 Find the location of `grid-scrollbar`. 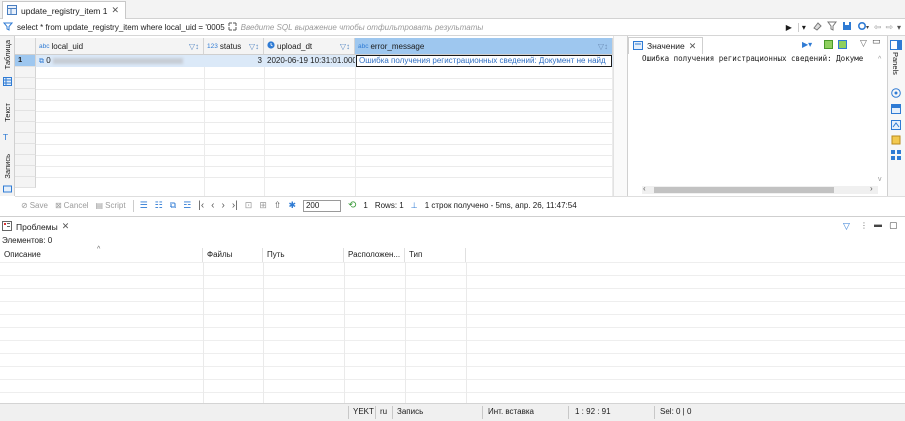

grid-scrollbar is located at coordinates (620, 116).